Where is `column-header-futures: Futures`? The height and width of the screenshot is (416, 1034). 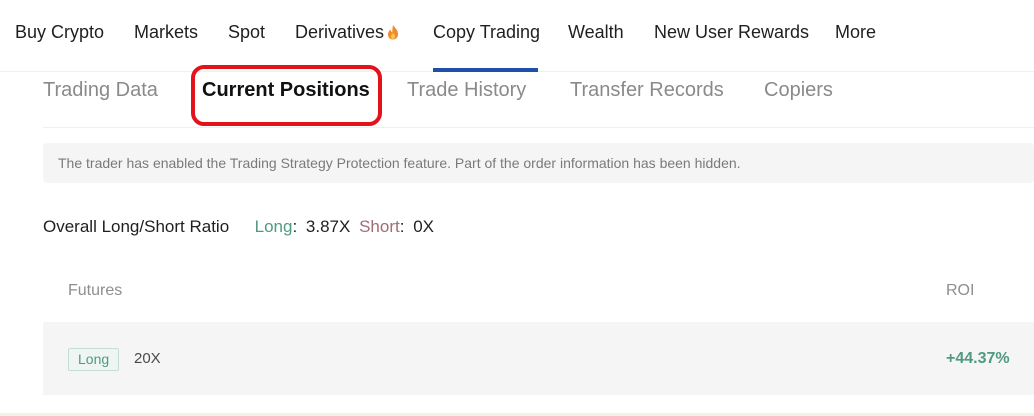 column-header-futures: Futures is located at coordinates (95, 290).